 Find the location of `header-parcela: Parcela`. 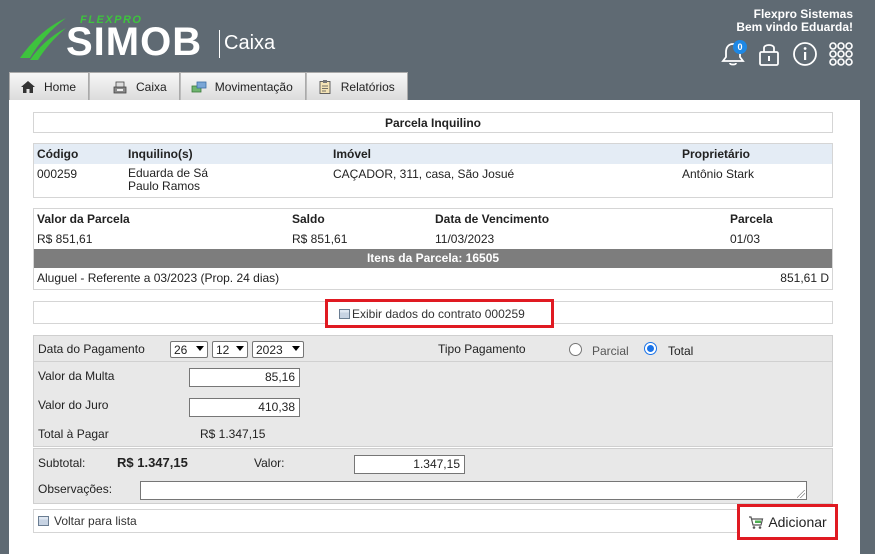

header-parcela: Parcela is located at coordinates (779, 219).